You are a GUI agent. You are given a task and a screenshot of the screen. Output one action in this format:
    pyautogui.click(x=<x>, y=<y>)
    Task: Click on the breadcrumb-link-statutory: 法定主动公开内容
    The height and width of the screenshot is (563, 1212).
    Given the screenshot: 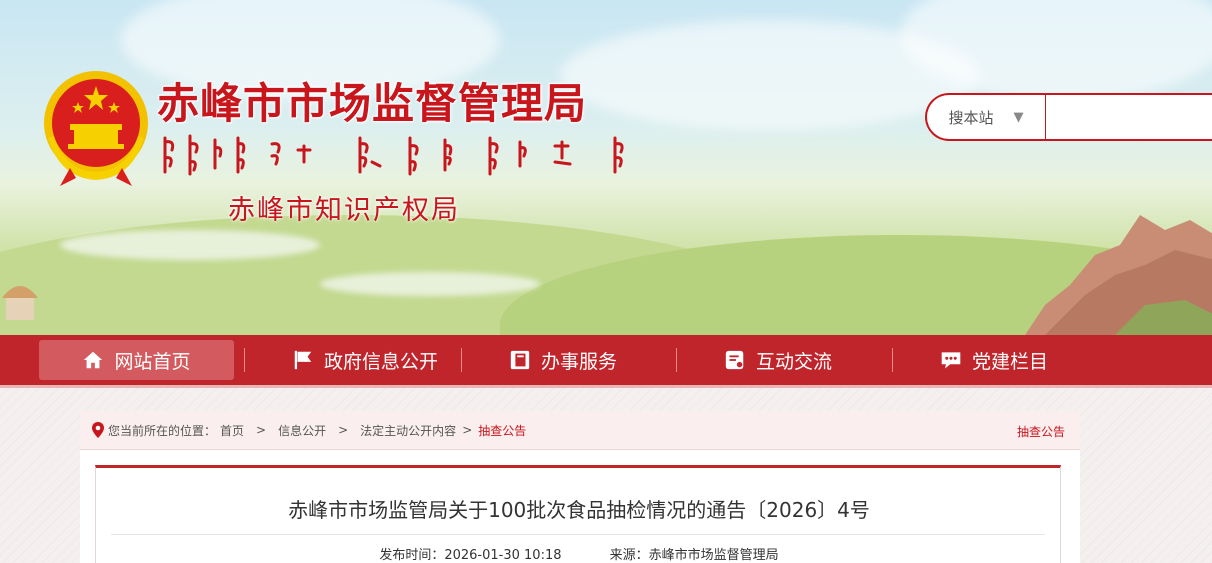 What is the action you would take?
    pyautogui.click(x=408, y=430)
    